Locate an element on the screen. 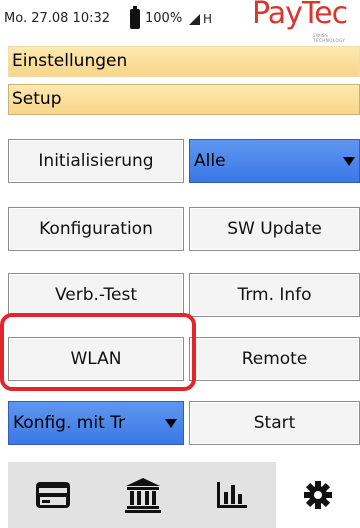 This screenshot has height=528, width=360. status-datetime: Mo. 27.08 10:32 is located at coordinates (57, 18).